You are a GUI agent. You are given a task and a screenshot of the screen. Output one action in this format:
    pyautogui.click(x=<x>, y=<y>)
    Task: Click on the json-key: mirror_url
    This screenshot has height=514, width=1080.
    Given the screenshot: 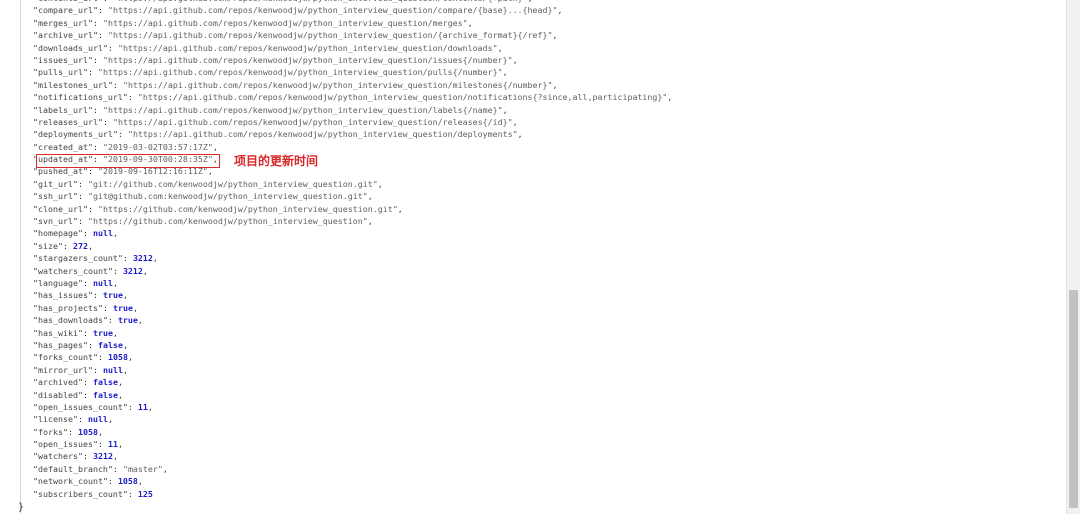 What is the action you would take?
    pyautogui.click(x=63, y=369)
    